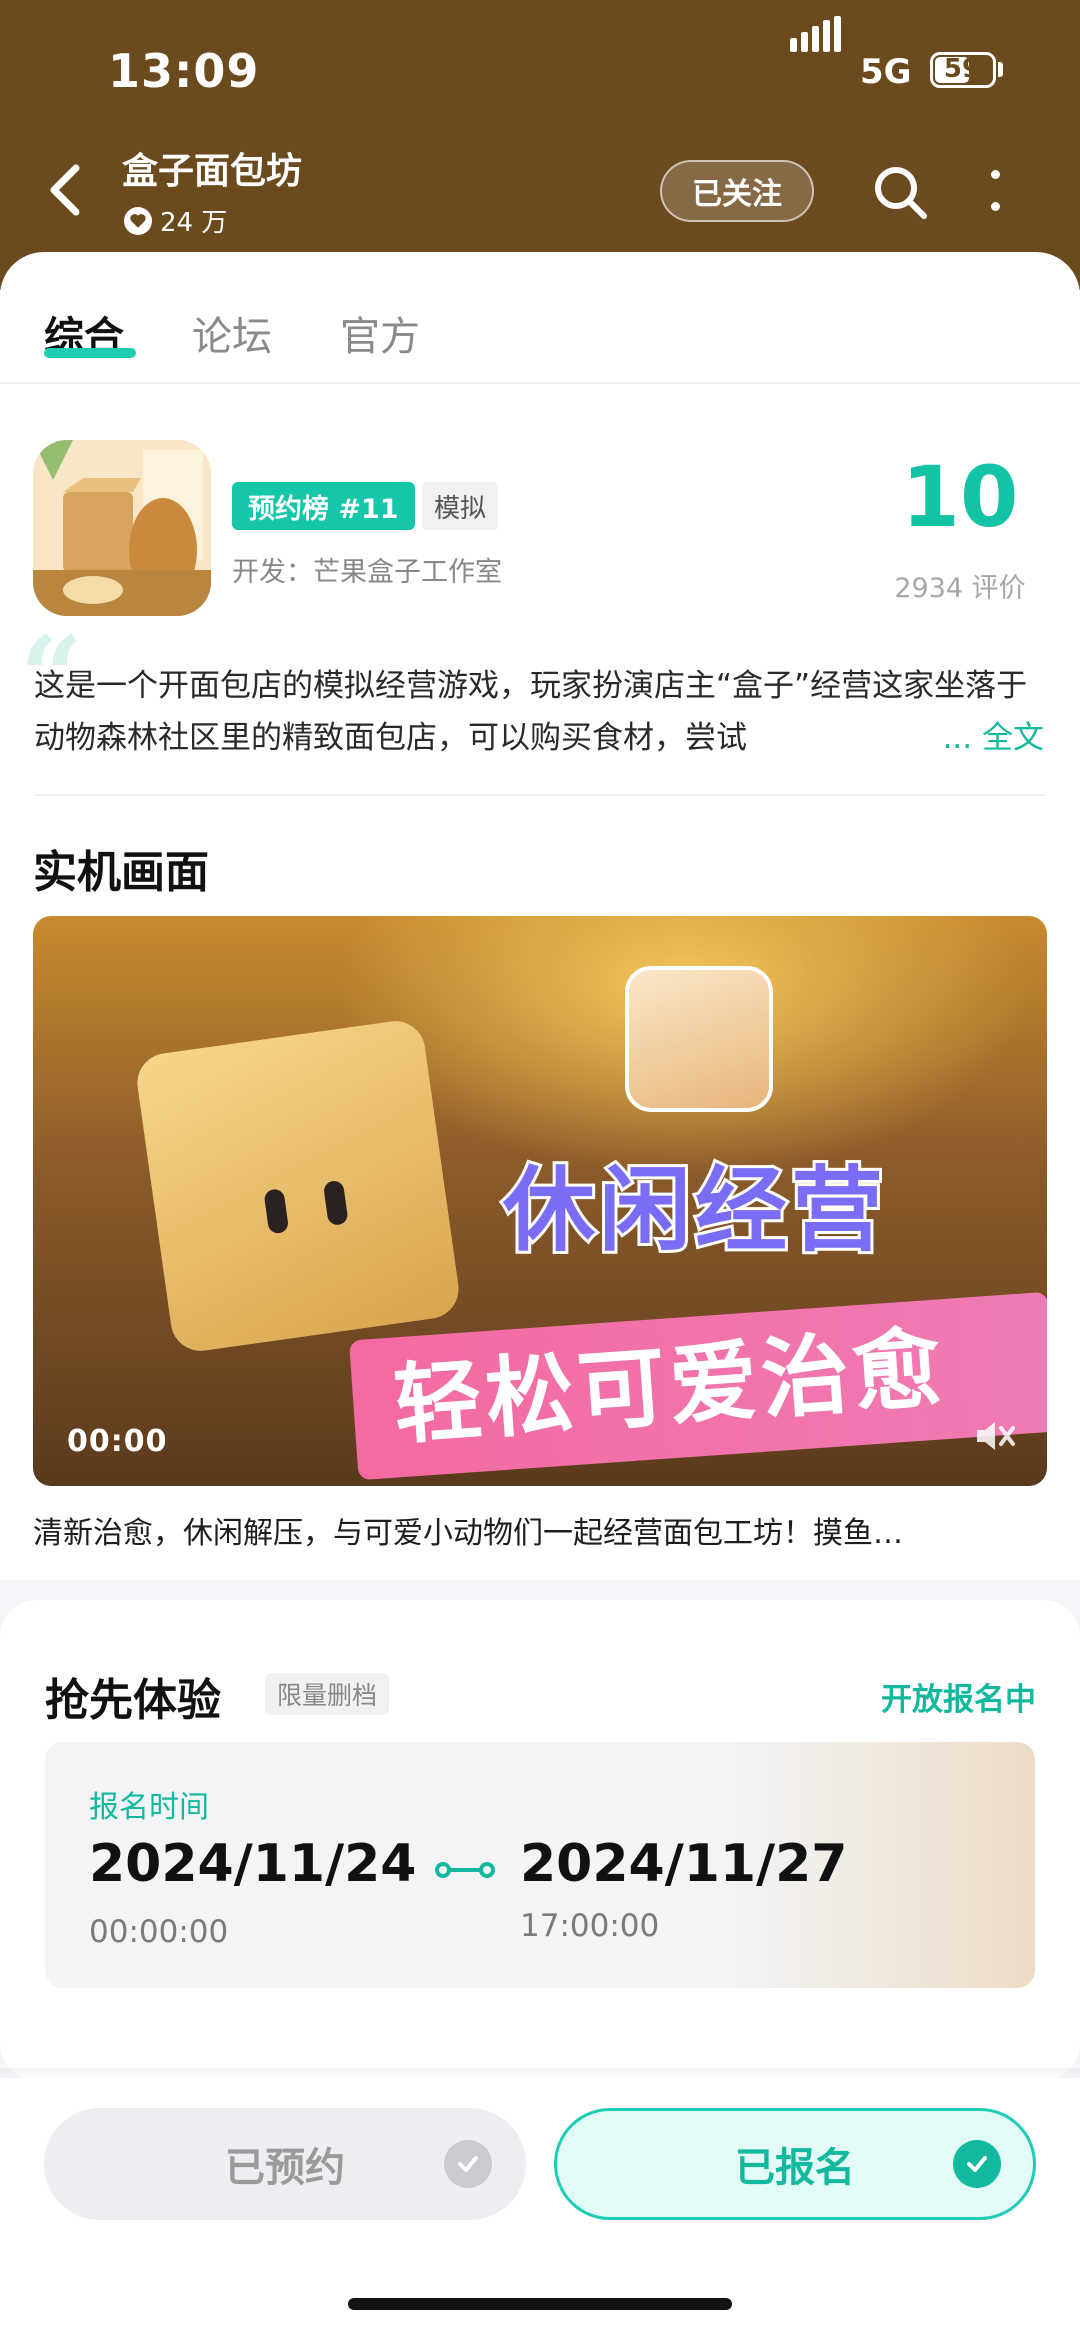 The width and height of the screenshot is (1080, 2337). I want to click on range-arrow-icon, so click(465, 1870).